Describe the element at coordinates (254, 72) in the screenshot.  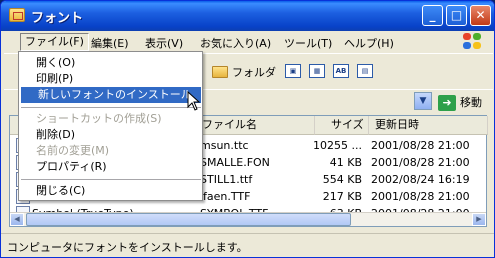
I see `folders-button-label: フォルダ` at that location.